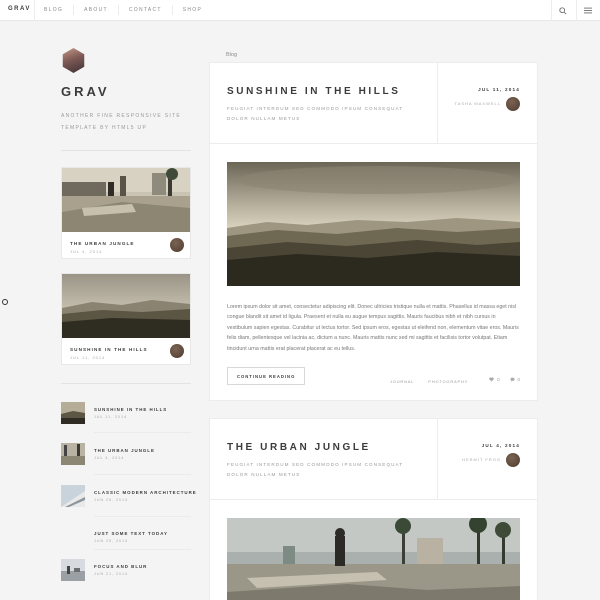 The image size is (600, 600). Describe the element at coordinates (120, 566) in the screenshot. I see `list-item-title: FOCUS AND BLUR` at that location.